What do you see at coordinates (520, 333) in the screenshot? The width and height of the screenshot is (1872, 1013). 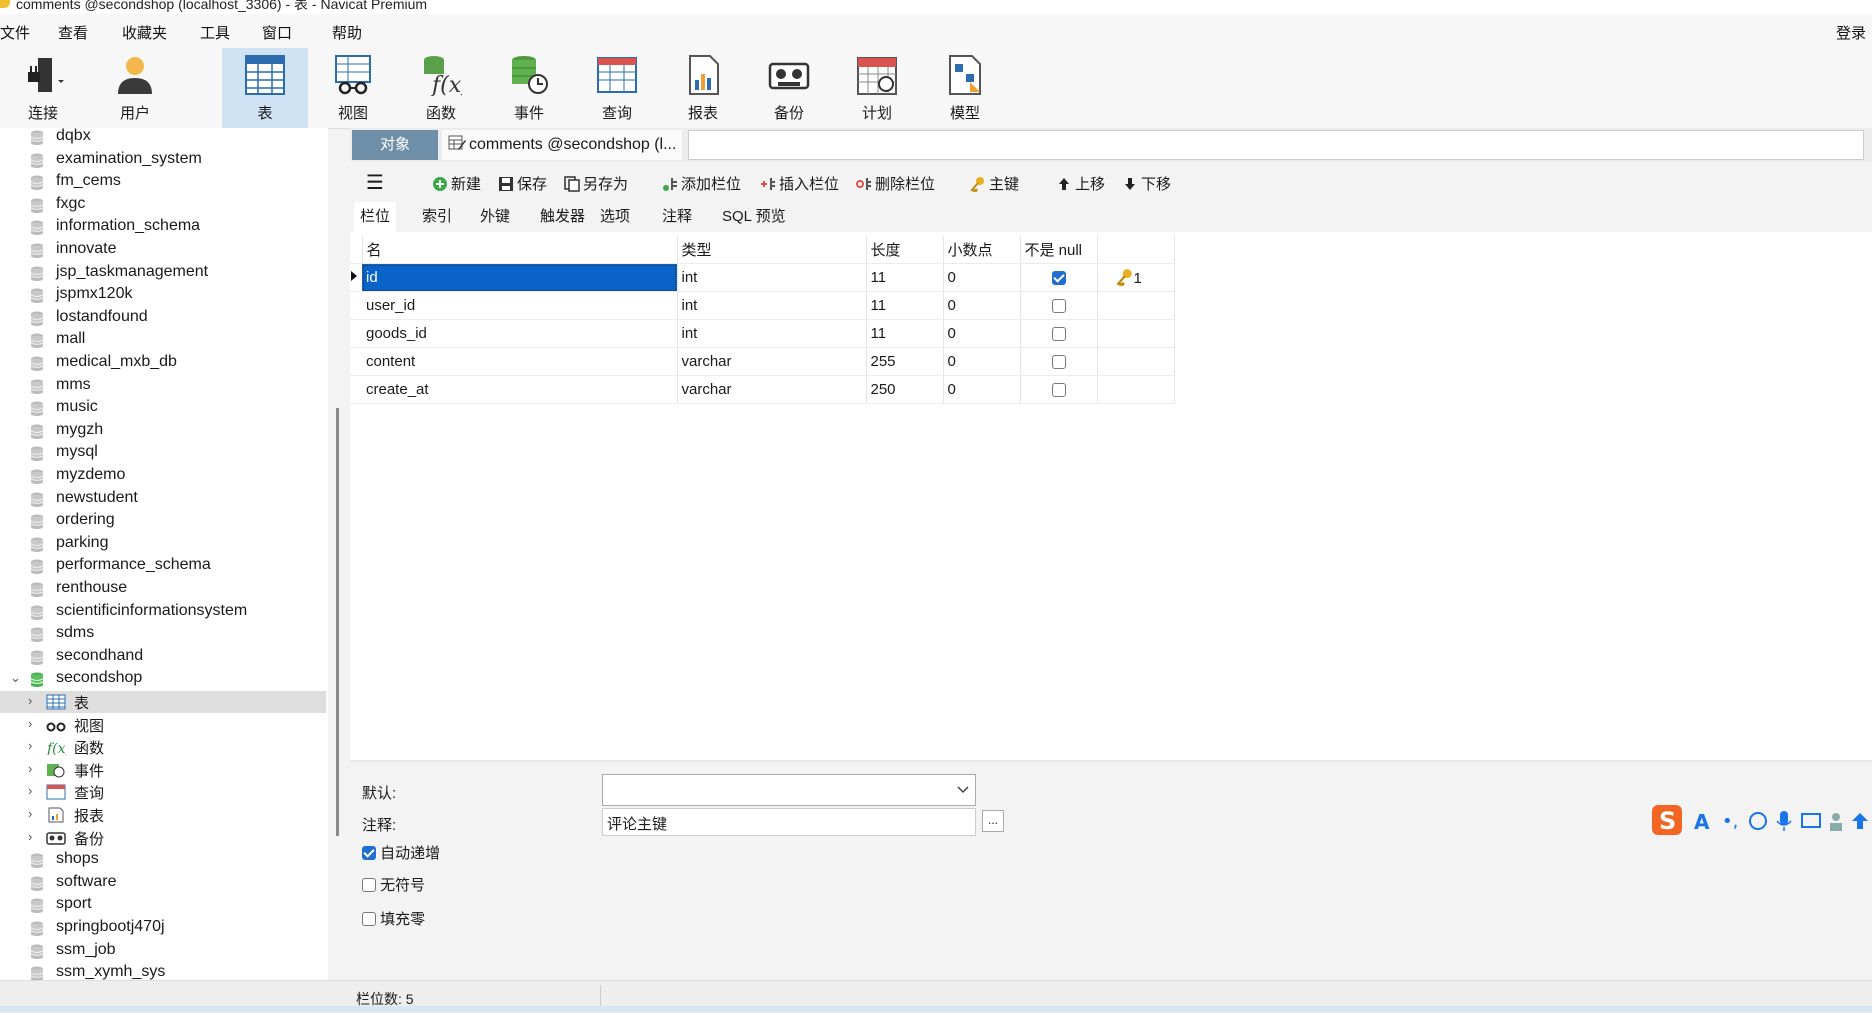 I see `cell-name: goods_id` at bounding box center [520, 333].